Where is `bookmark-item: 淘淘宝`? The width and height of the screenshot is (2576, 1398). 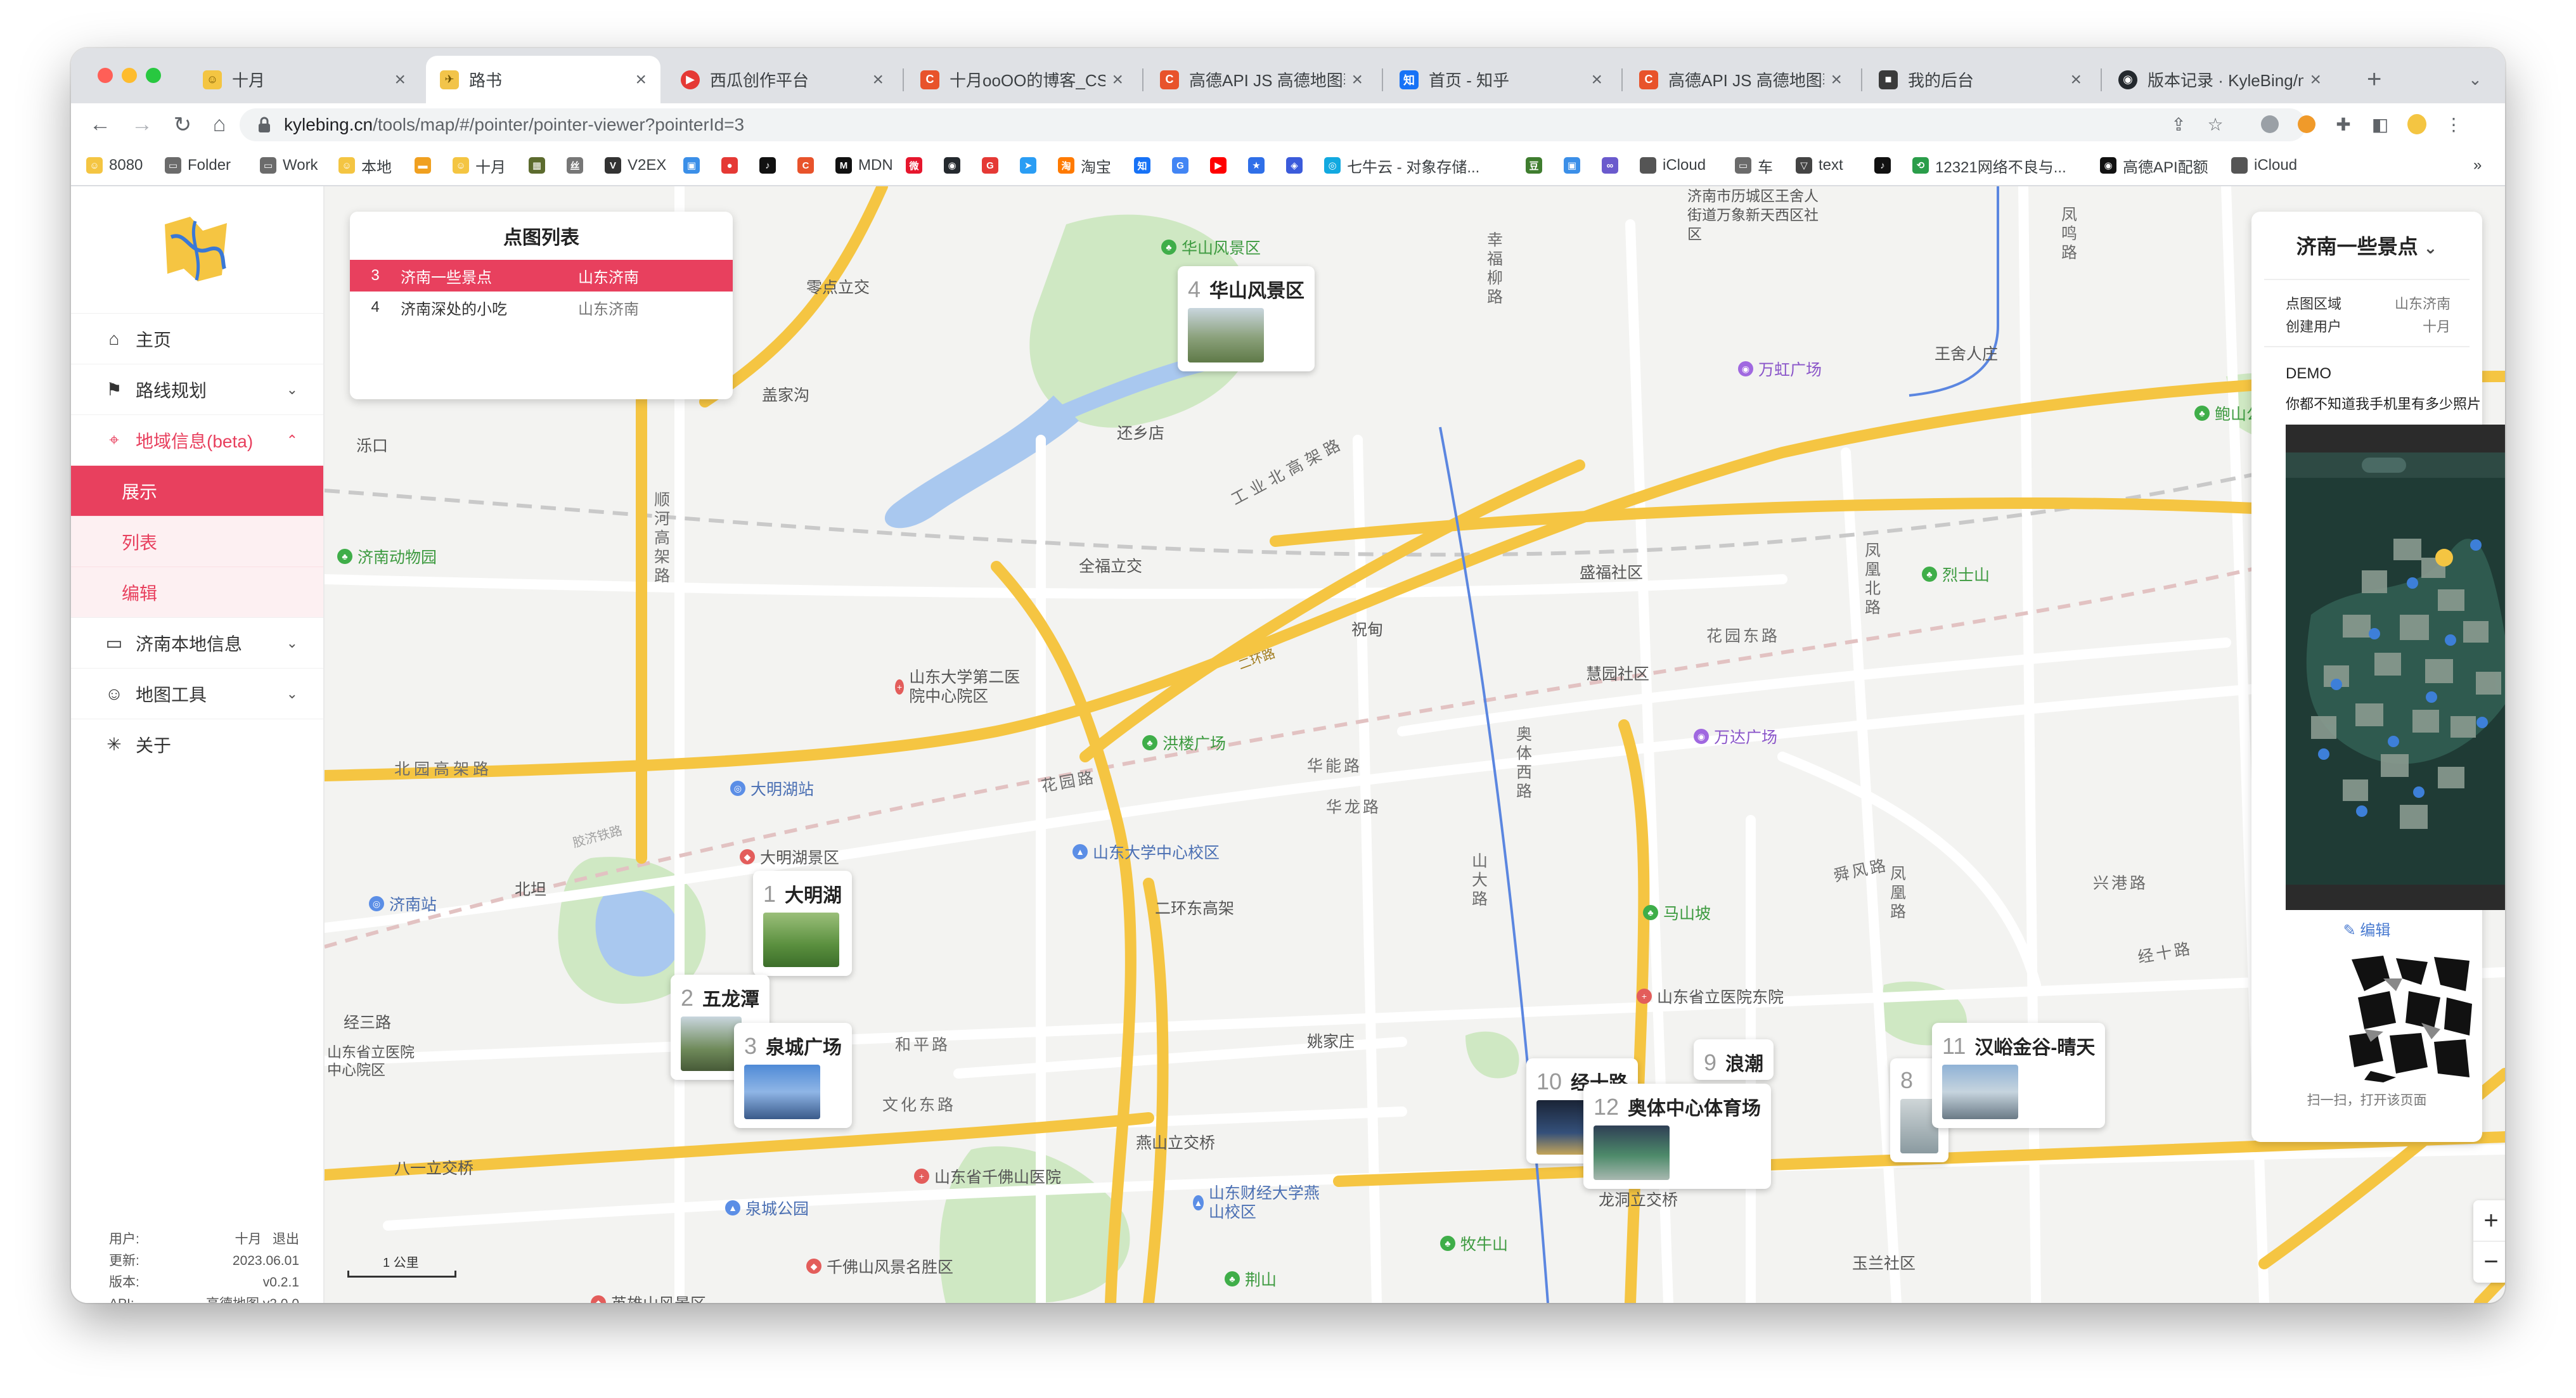
bookmark-item: 淘淘宝 is located at coordinates (1084, 165).